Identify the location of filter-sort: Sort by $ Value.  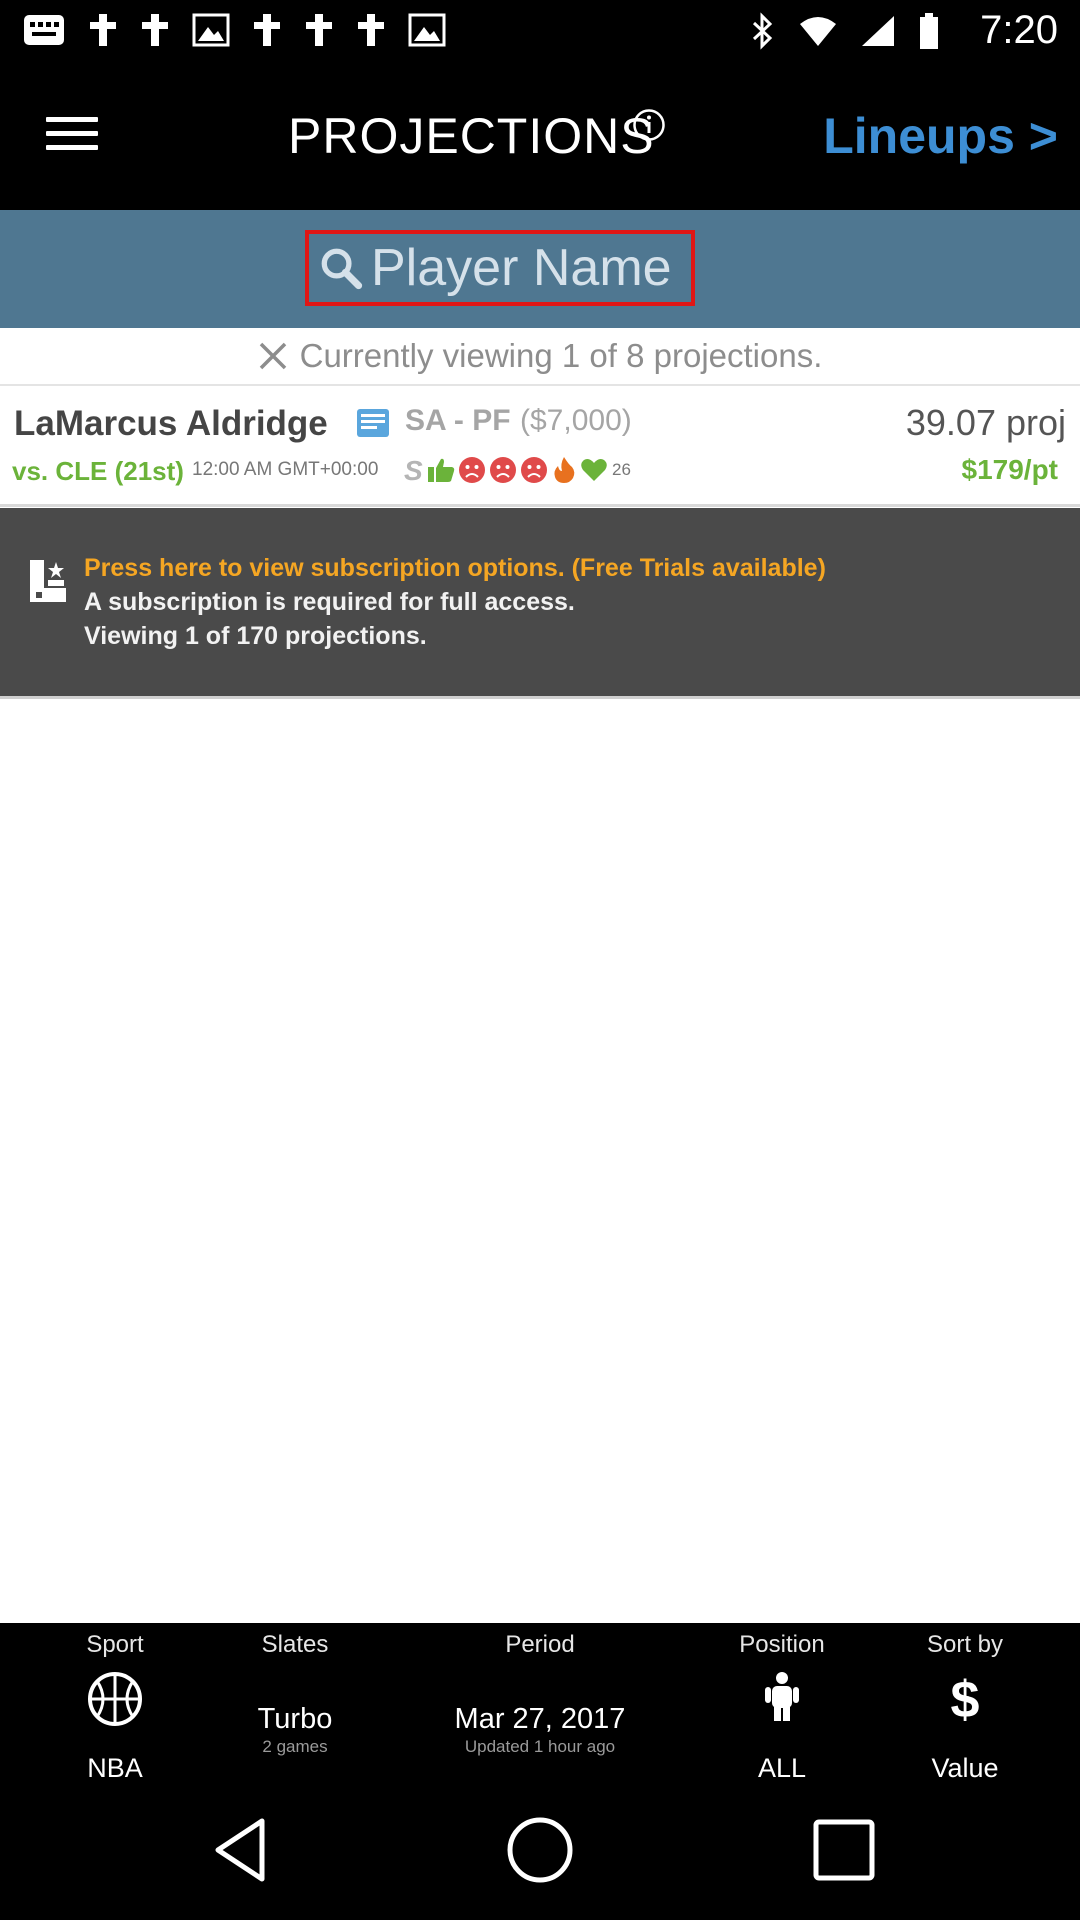
(965, 1703).